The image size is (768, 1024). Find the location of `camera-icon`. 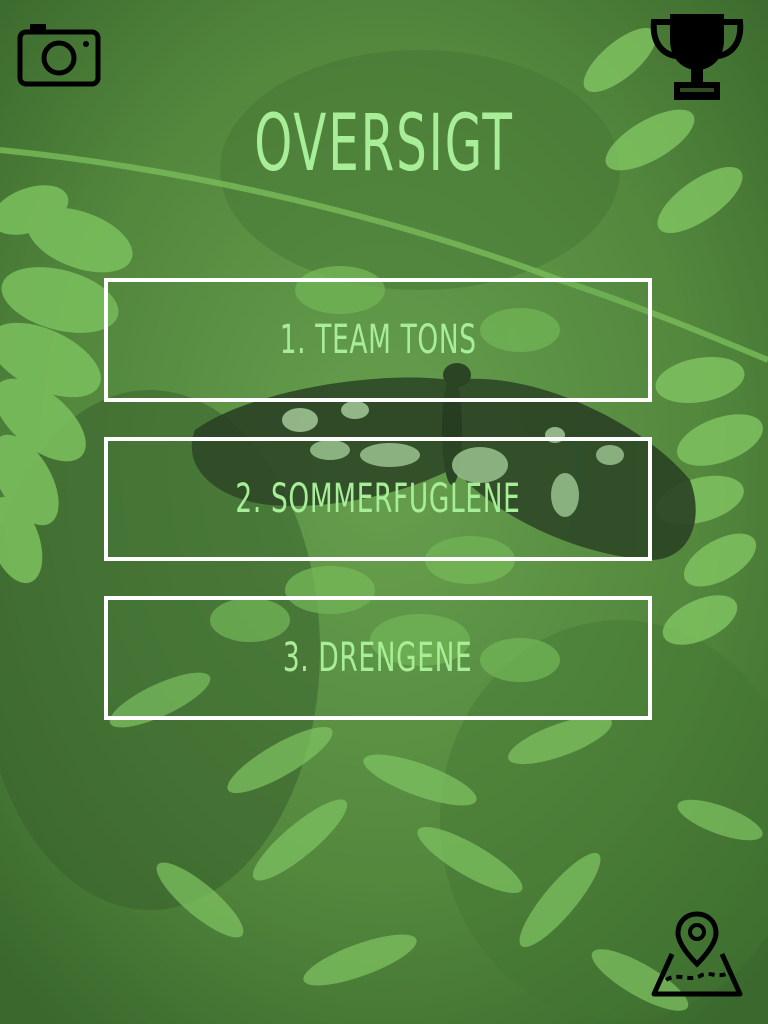

camera-icon is located at coordinates (59, 55).